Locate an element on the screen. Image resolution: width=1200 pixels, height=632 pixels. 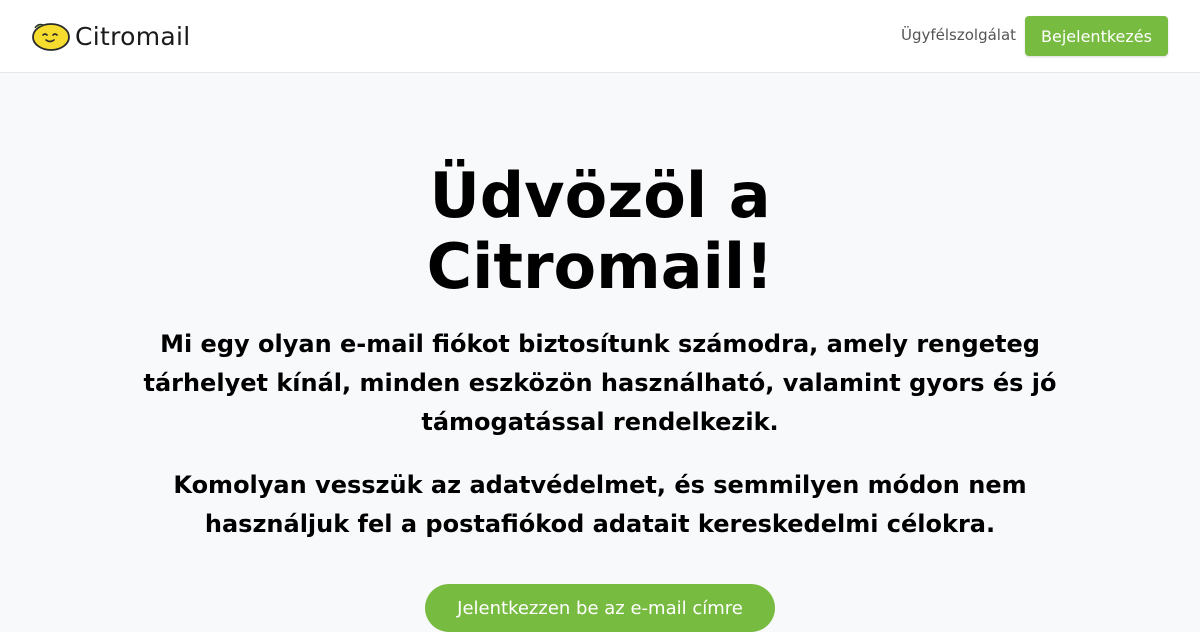
brand-logo-link: Citromail is located at coordinates (111, 36).